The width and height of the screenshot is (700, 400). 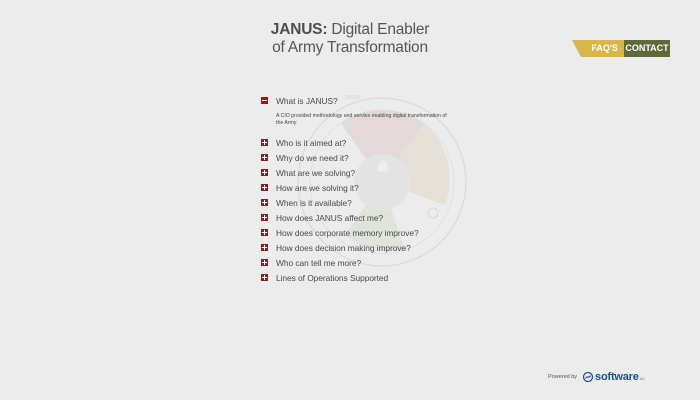 What do you see at coordinates (617, 377) in the screenshot?
I see `logo-wordmark: software` at bounding box center [617, 377].